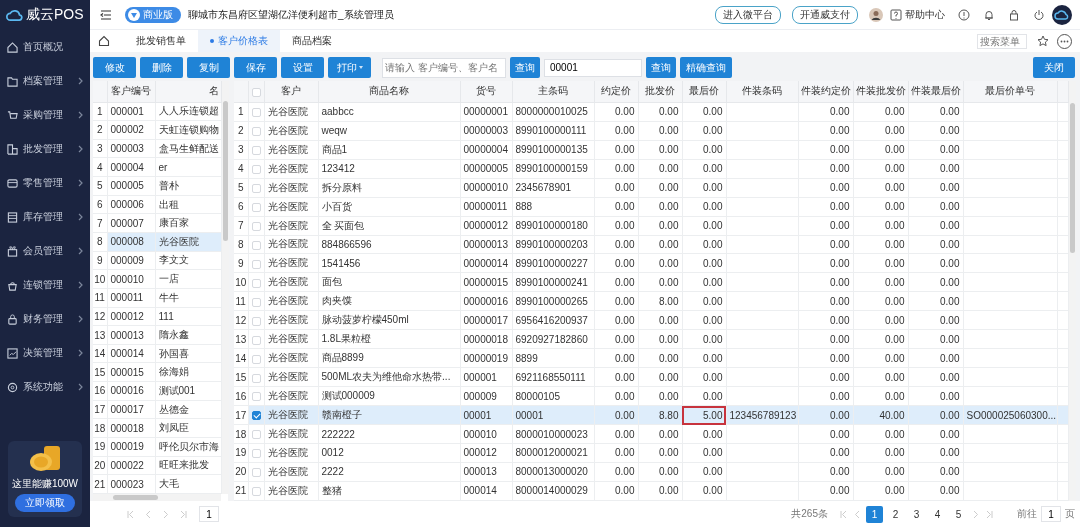  I want to click on query-field: 00001, so click(593, 67).